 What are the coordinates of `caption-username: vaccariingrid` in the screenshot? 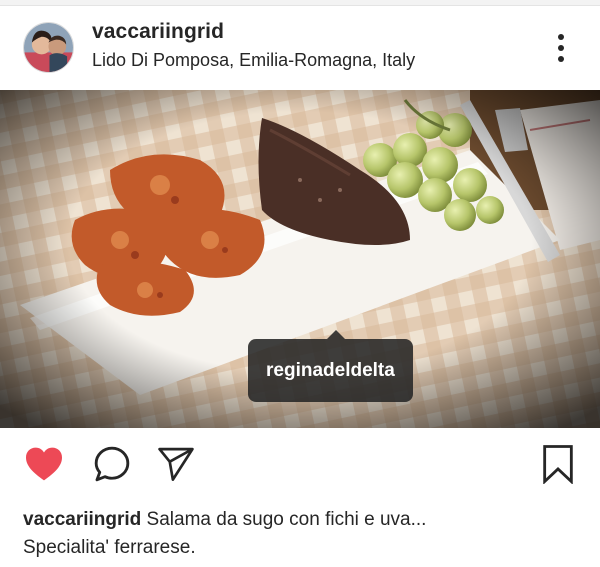 It's located at (82, 519).